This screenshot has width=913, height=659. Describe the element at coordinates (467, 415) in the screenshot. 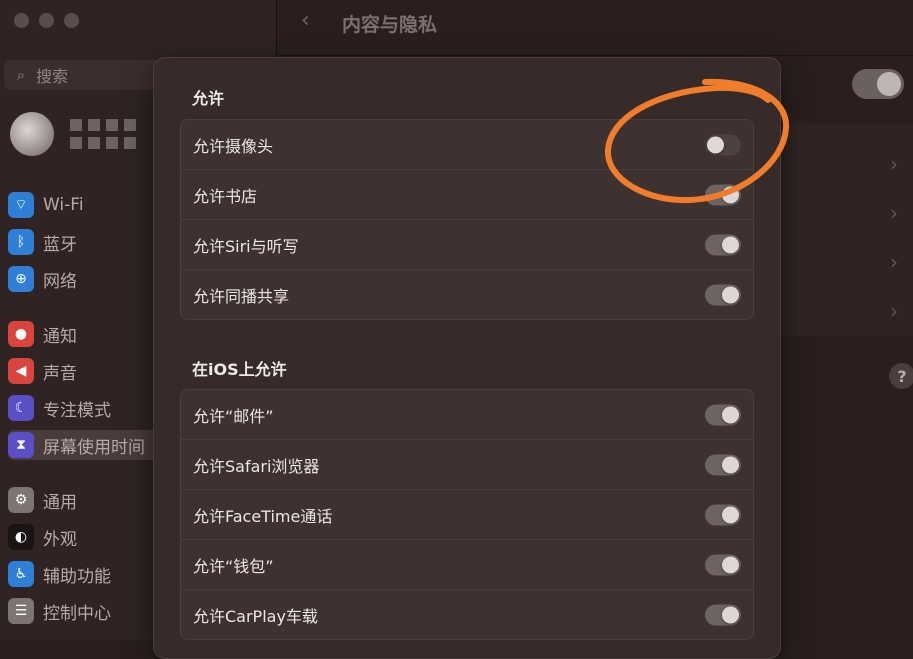

I see `settings-row: 允许“邮件”` at that location.